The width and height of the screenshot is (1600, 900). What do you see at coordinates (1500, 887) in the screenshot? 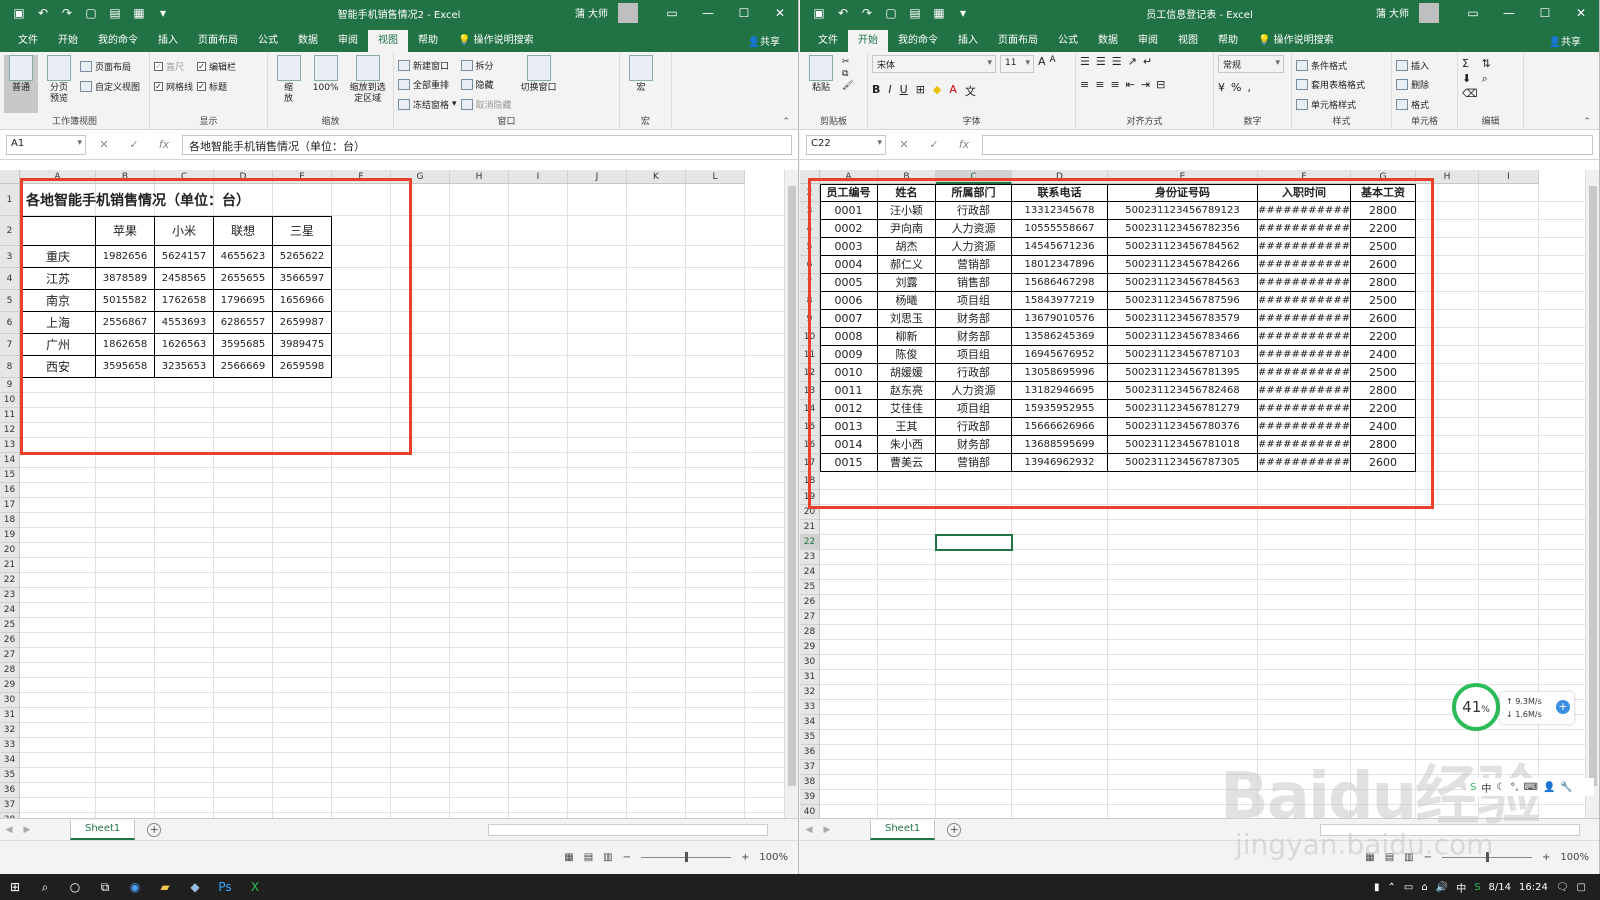
I see `date: 8/14` at bounding box center [1500, 887].